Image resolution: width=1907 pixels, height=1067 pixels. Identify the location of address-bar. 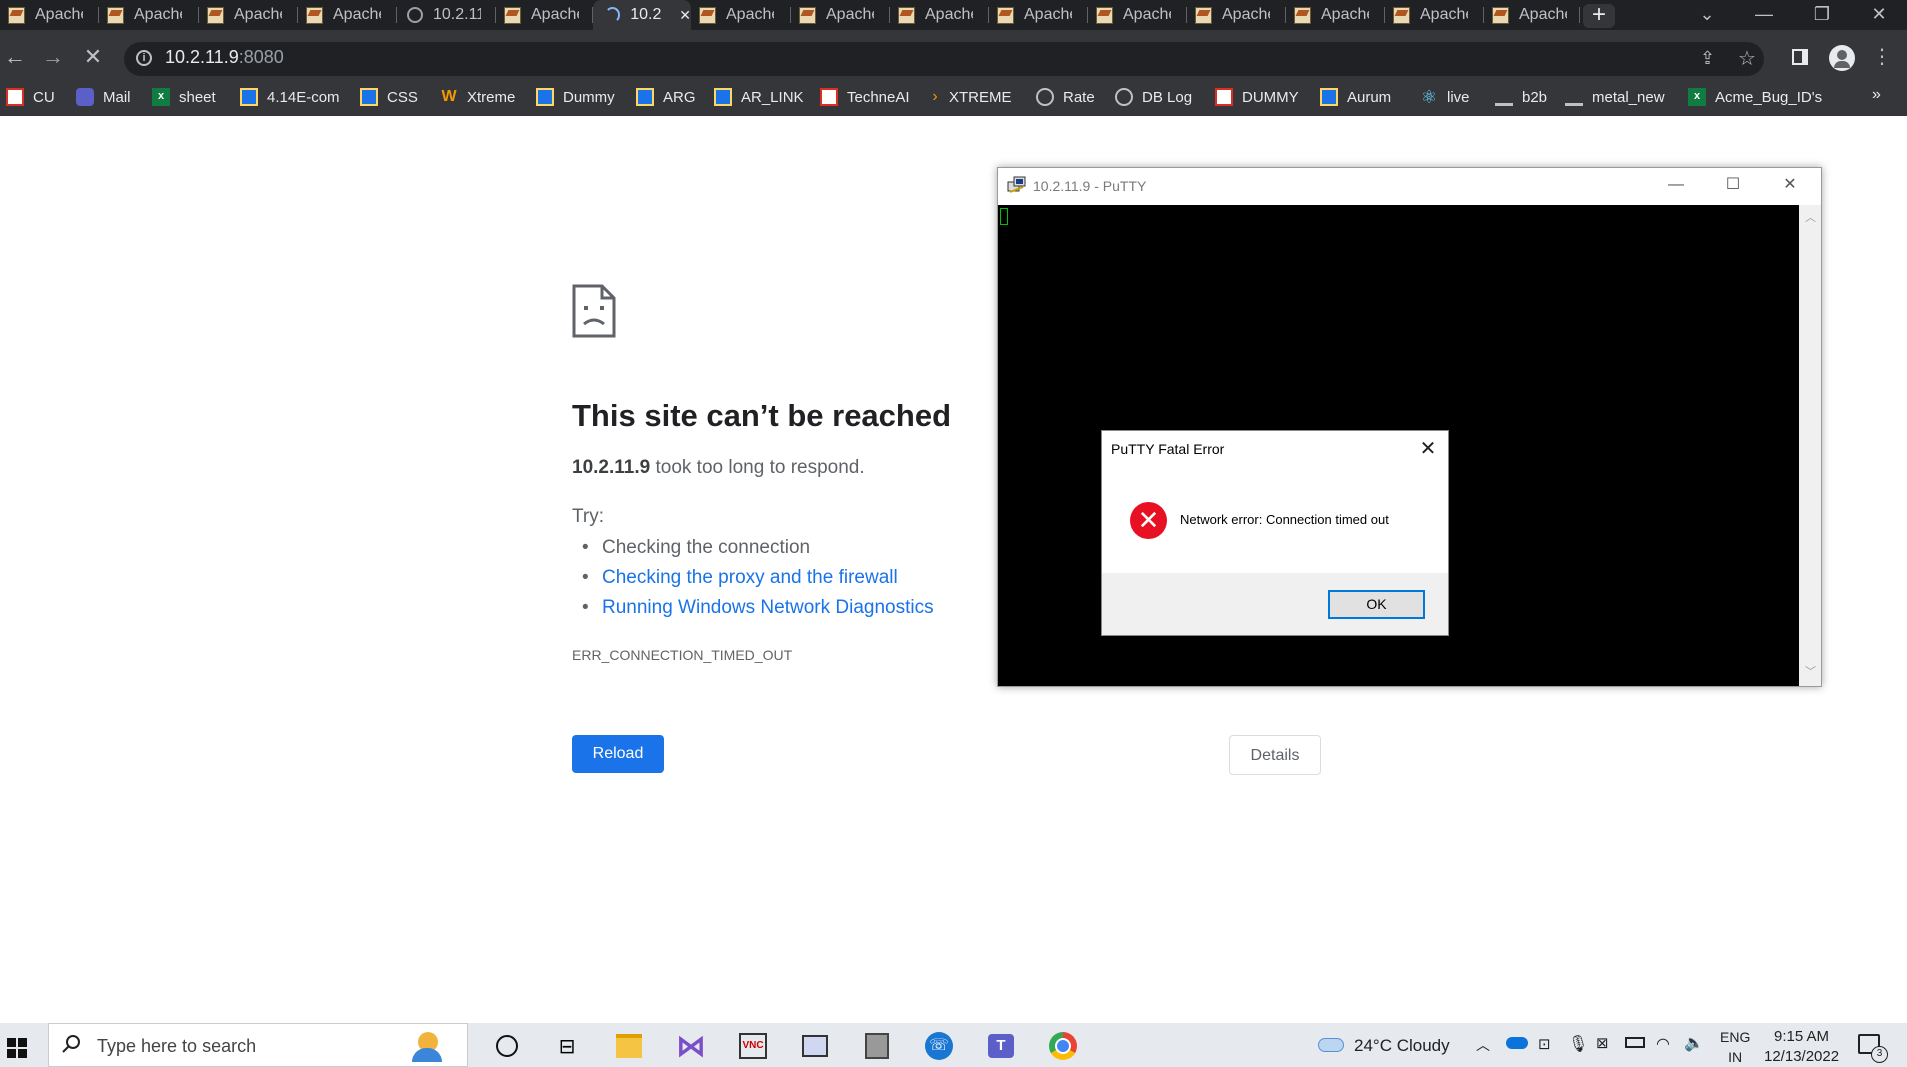
(944, 59).